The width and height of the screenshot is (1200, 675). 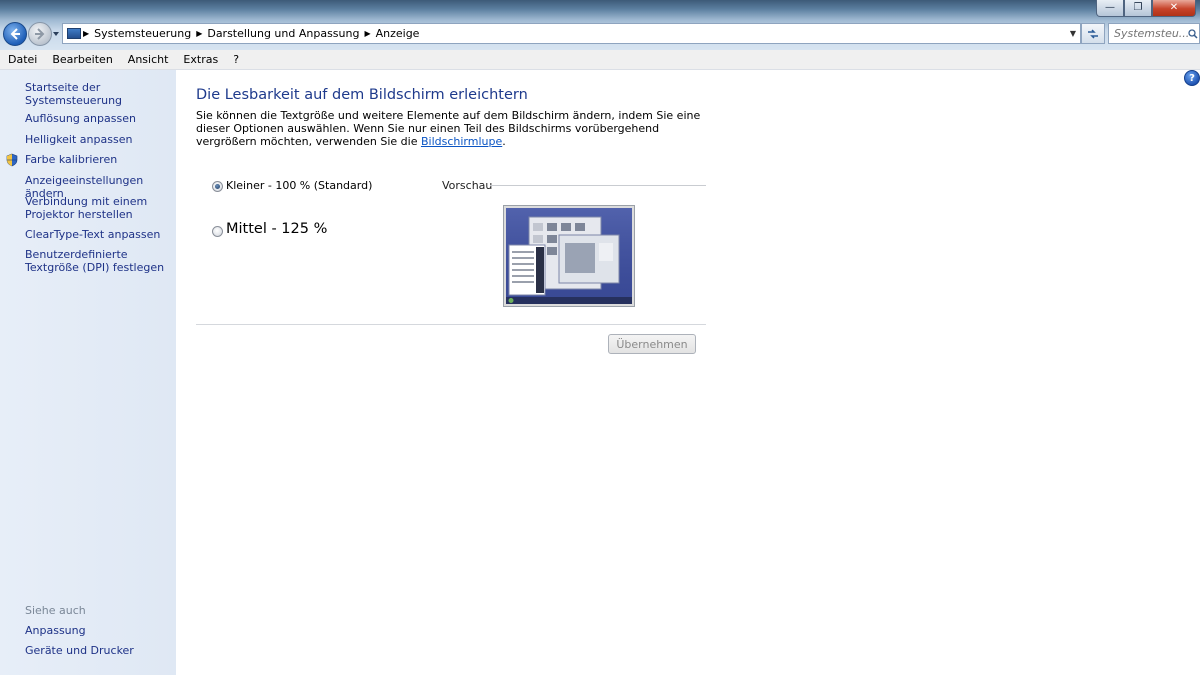 I want to click on preview-image, so click(x=569, y=256).